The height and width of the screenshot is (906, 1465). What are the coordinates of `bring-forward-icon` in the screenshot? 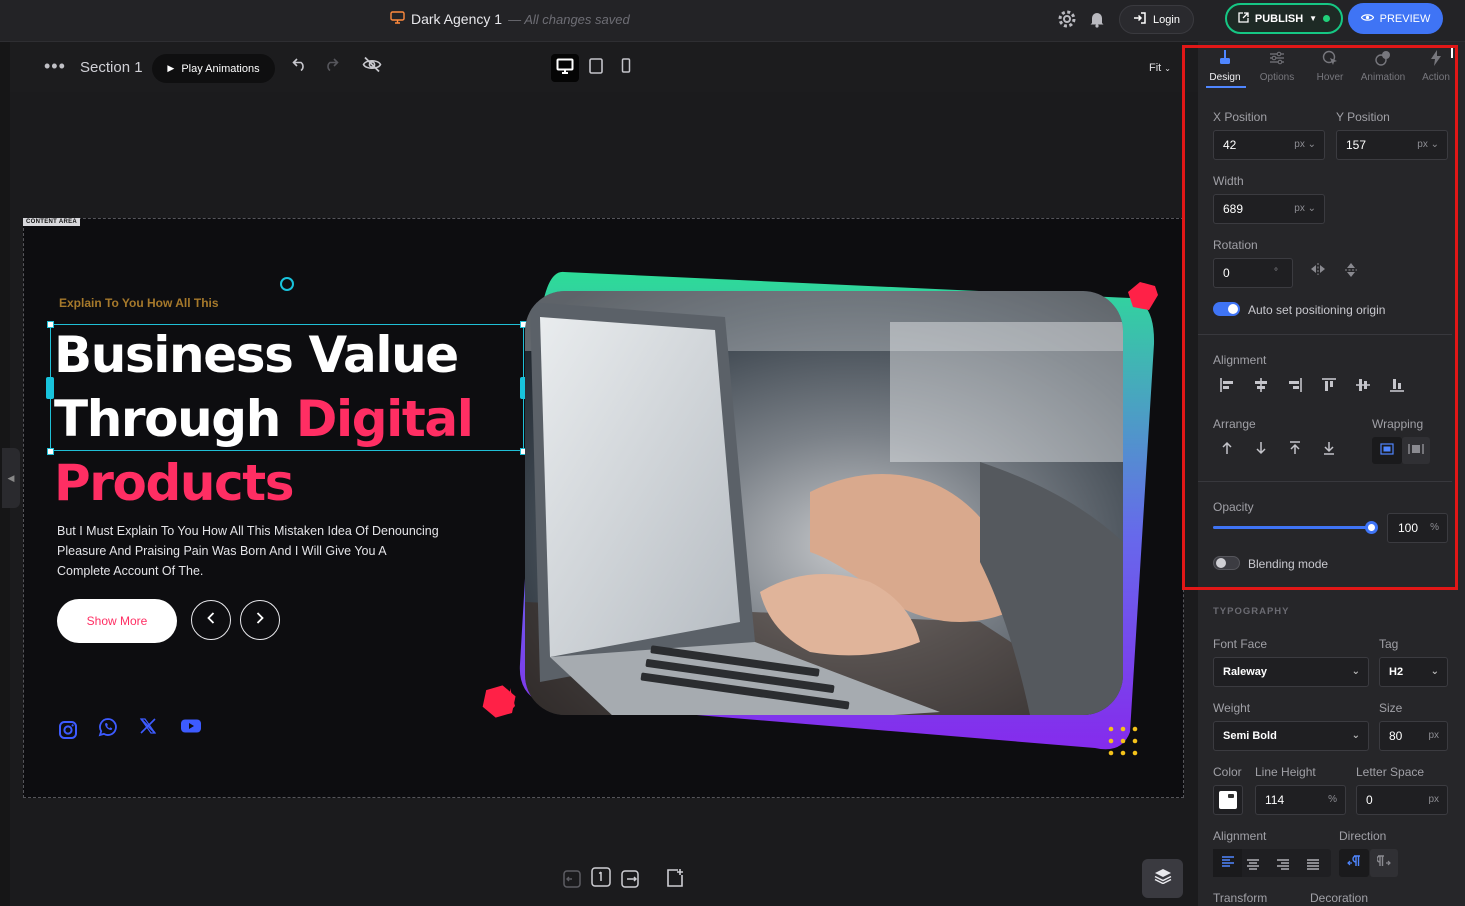 It's located at (1227, 451).